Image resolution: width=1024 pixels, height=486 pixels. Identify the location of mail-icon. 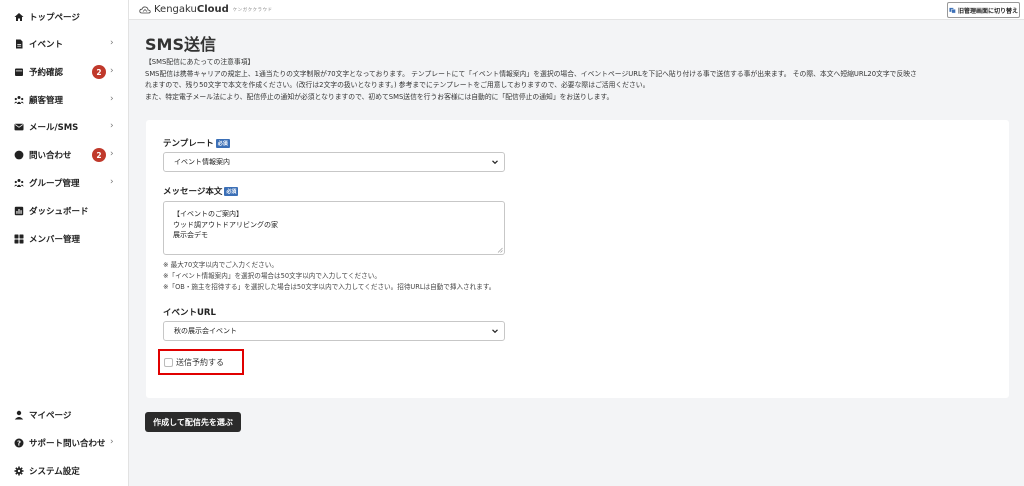
(19, 127).